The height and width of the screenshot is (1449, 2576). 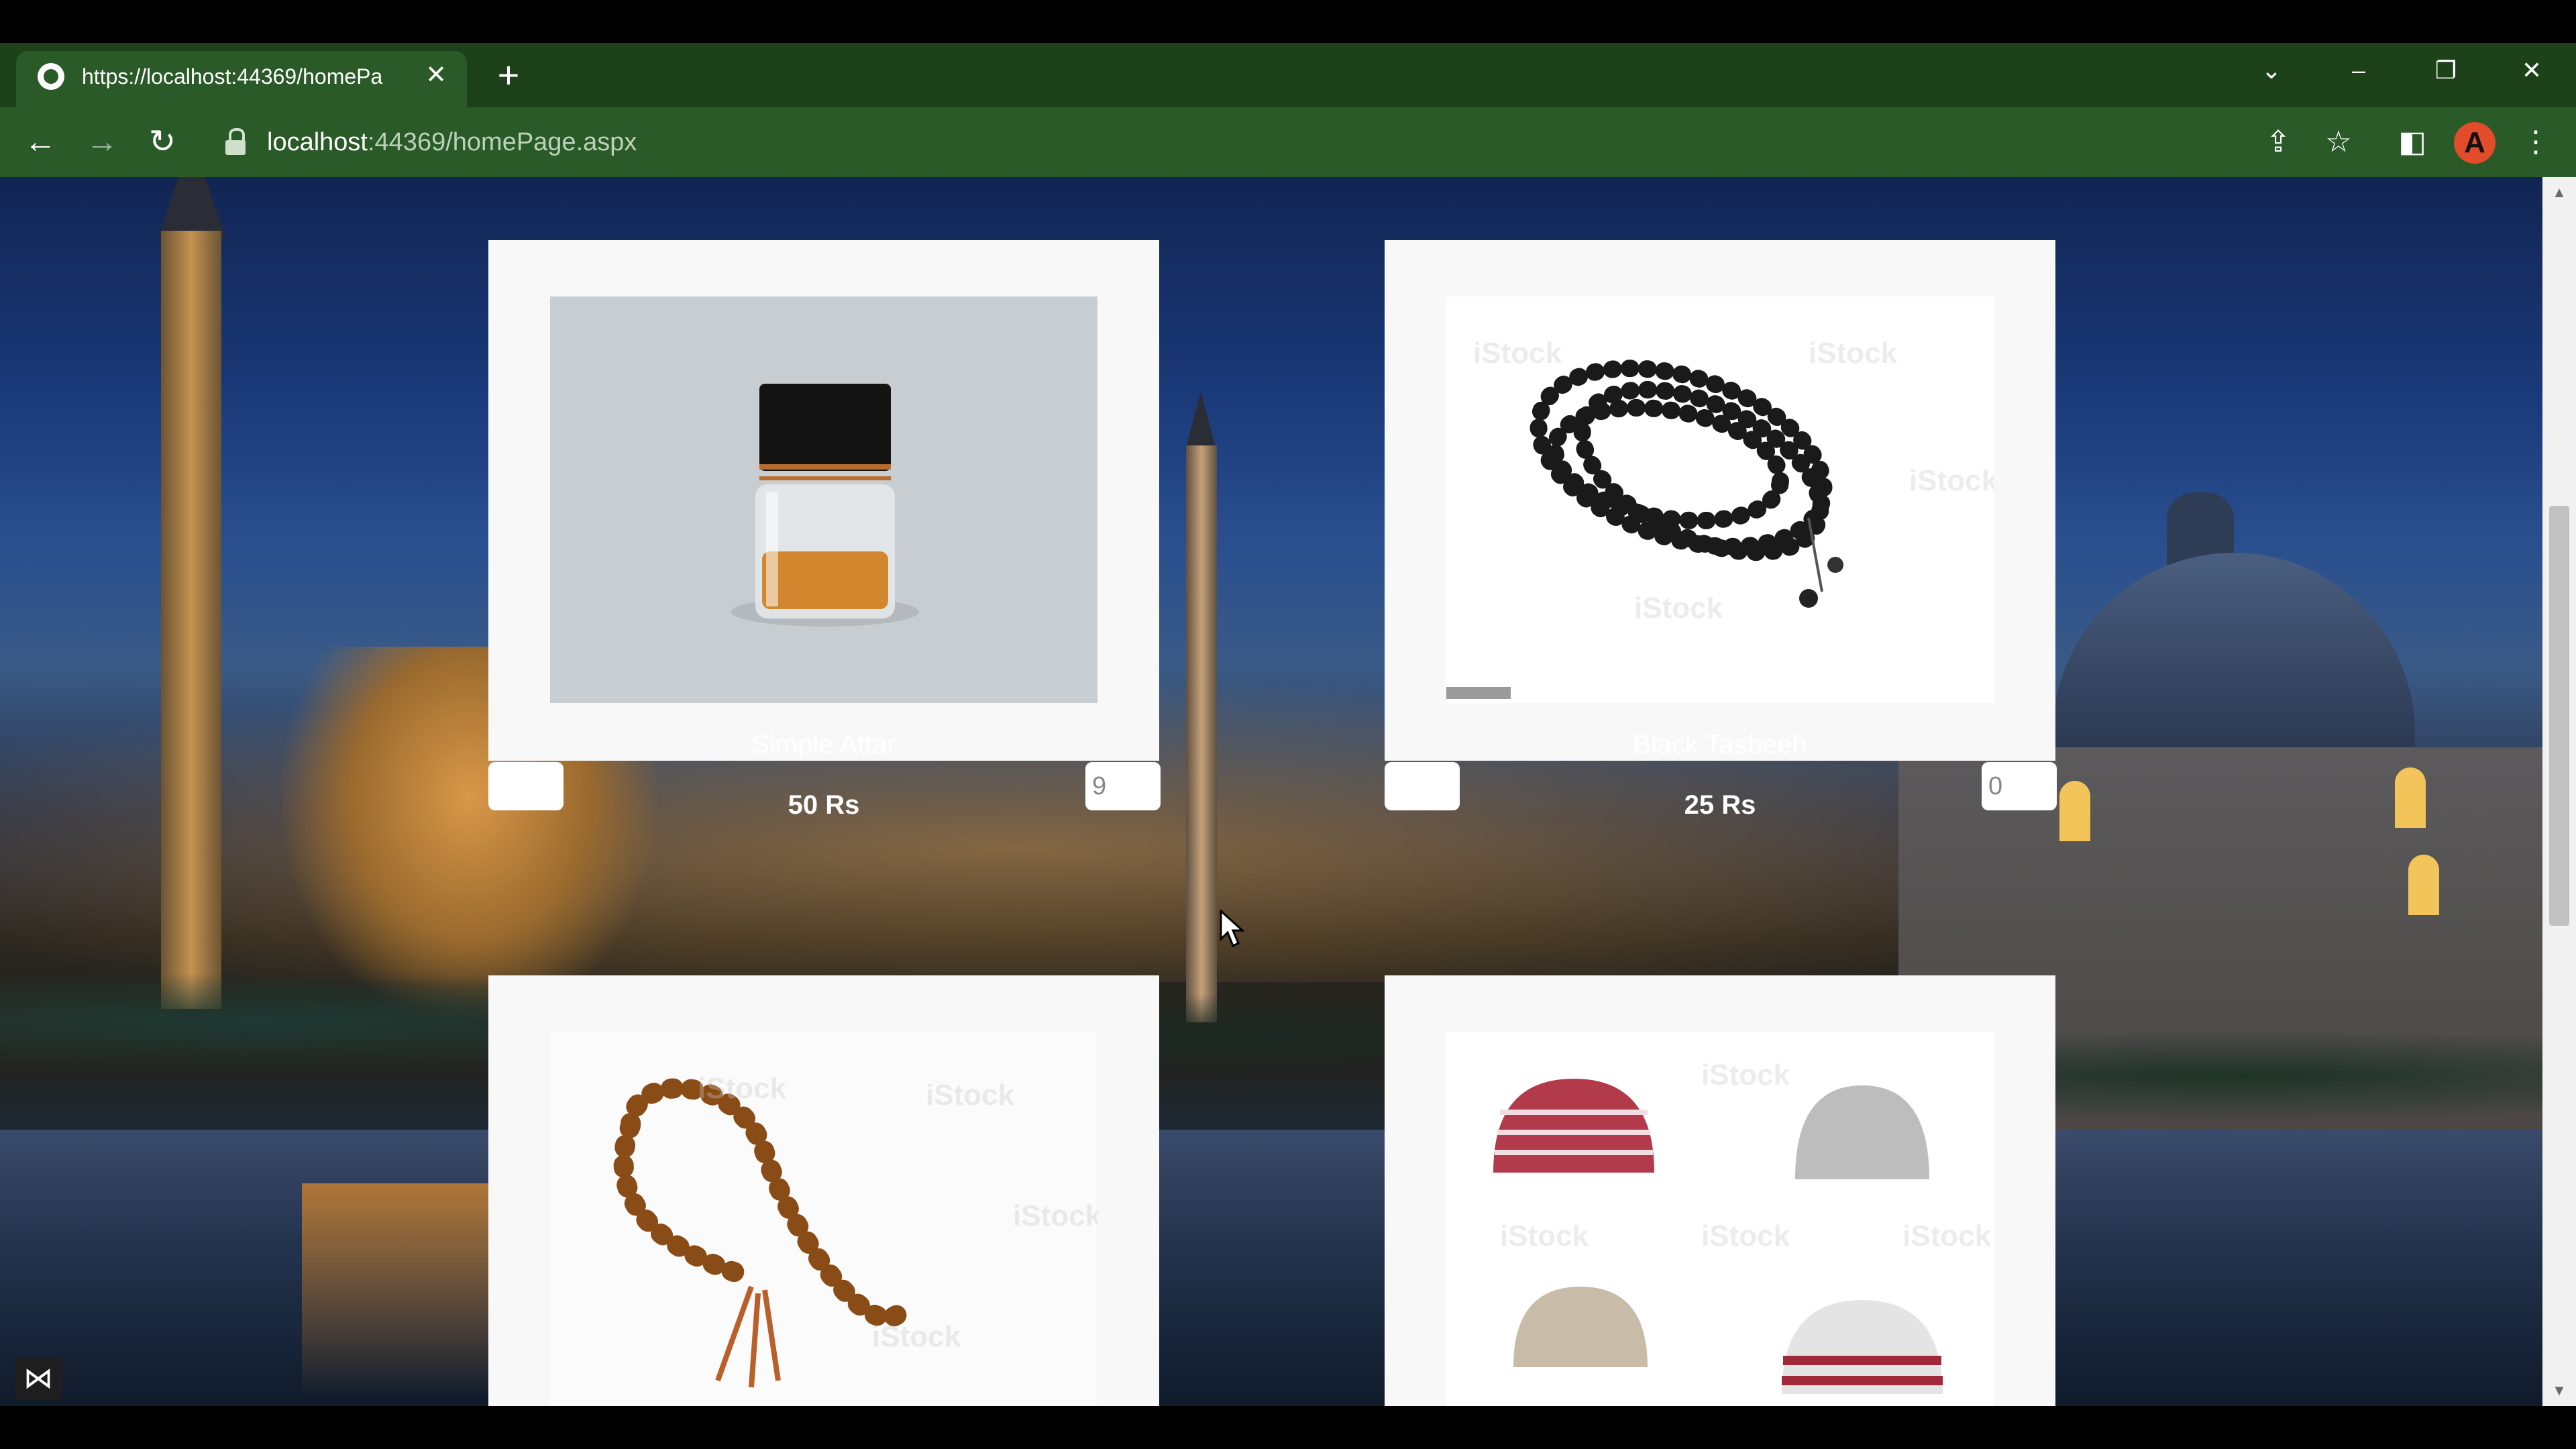 What do you see at coordinates (2412, 142) in the screenshot?
I see `sidebar-icon: ◧` at bounding box center [2412, 142].